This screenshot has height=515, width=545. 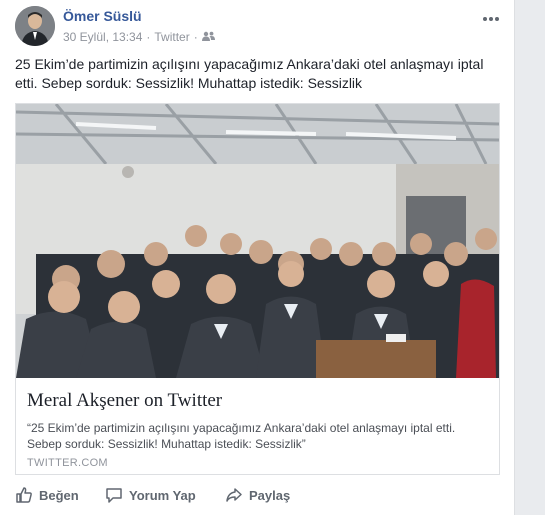 I want to click on author-avatar, so click(x=35, y=26).